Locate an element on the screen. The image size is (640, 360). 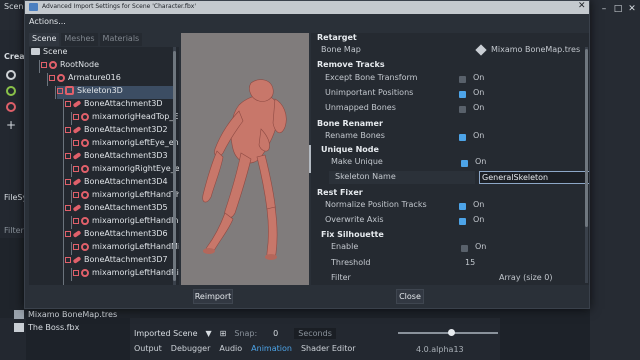
imported-scene-label: Imported Scene is located at coordinates (165, 333).